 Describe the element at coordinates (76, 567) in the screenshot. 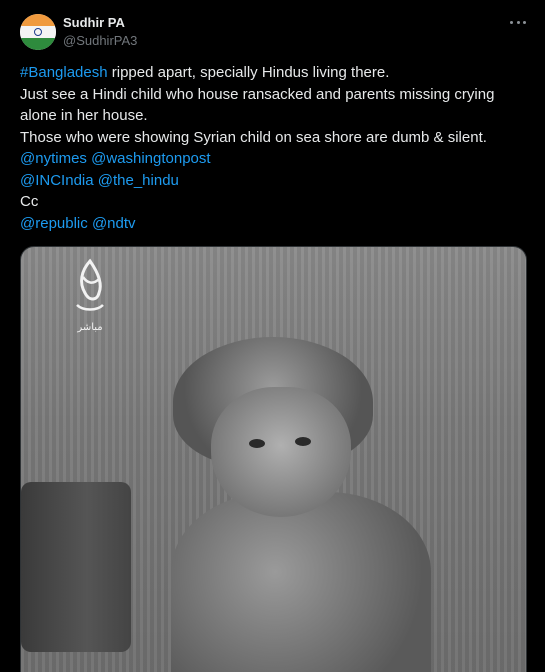

I see `sofa-cushion` at that location.